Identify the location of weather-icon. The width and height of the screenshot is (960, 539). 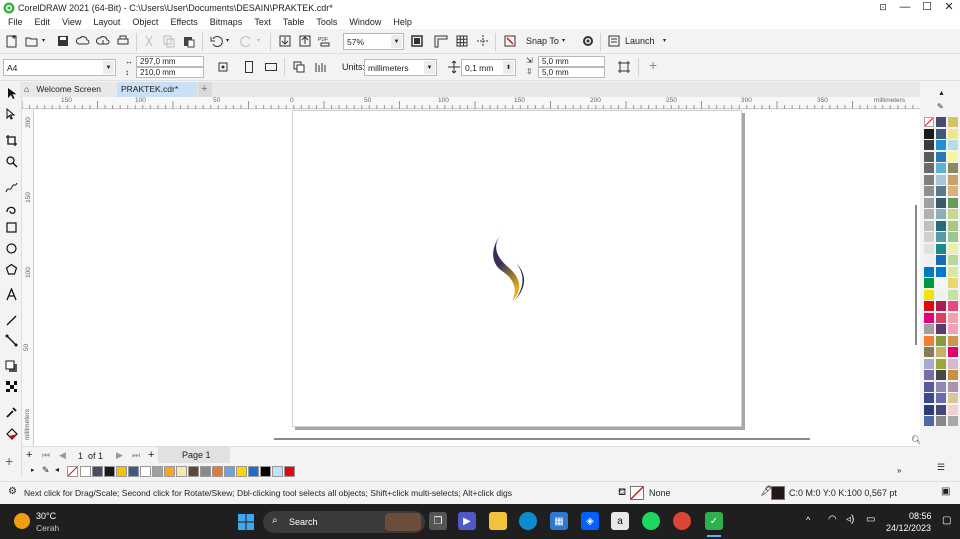
(22, 521).